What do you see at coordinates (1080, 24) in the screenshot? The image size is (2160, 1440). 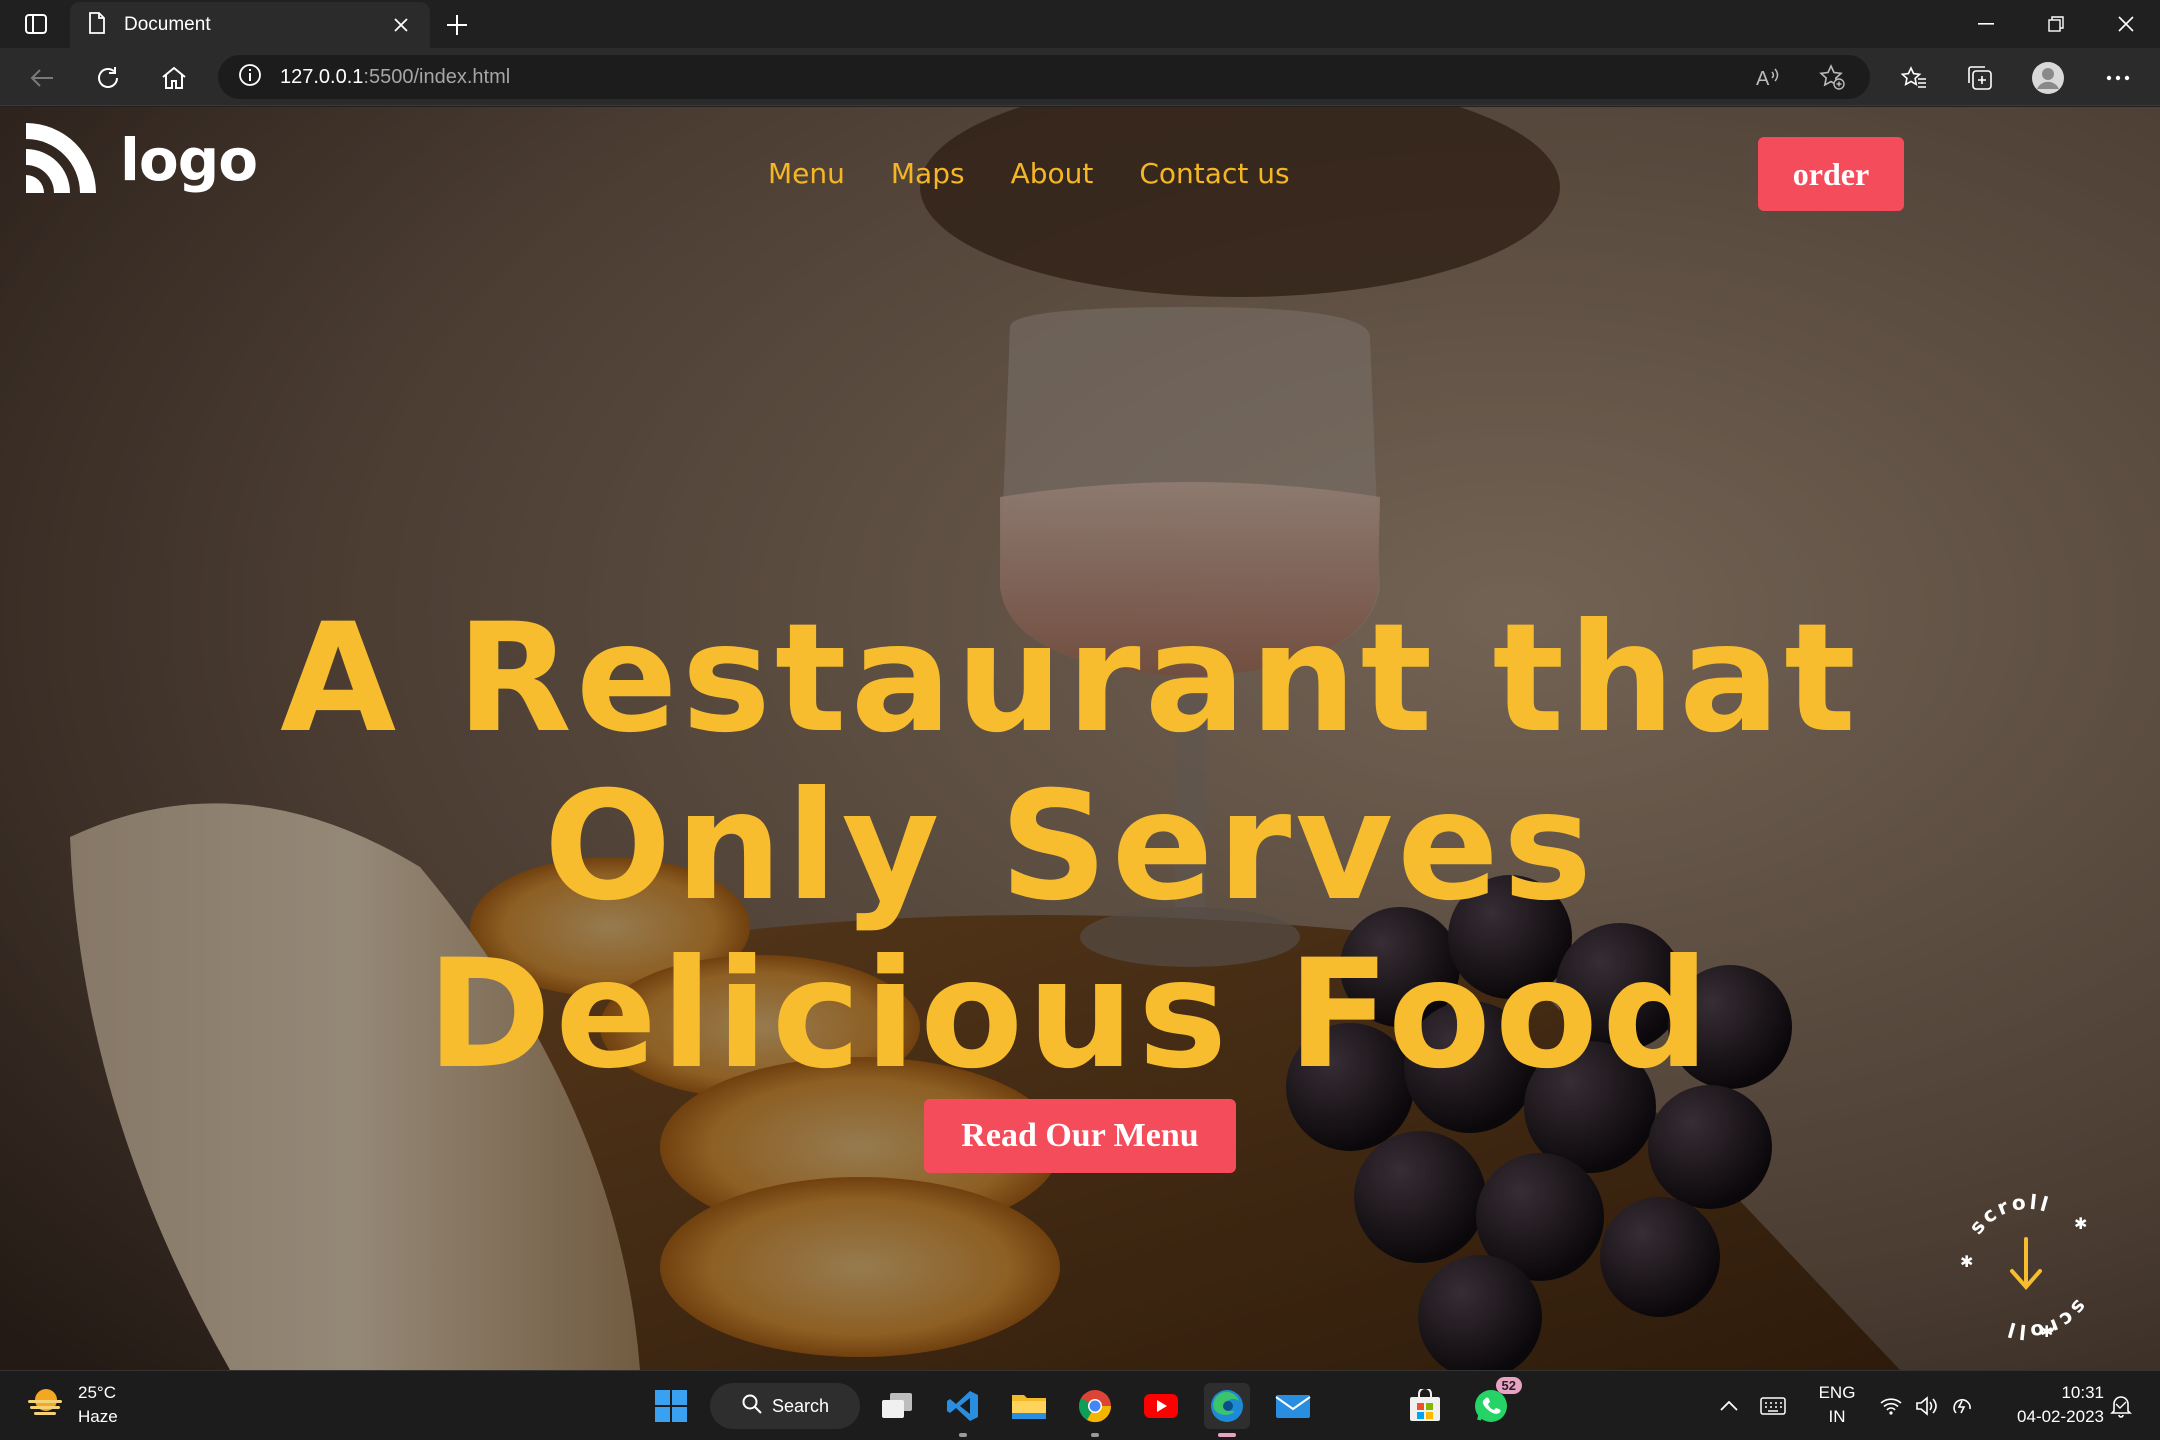 I see `tab-bar: Document` at bounding box center [1080, 24].